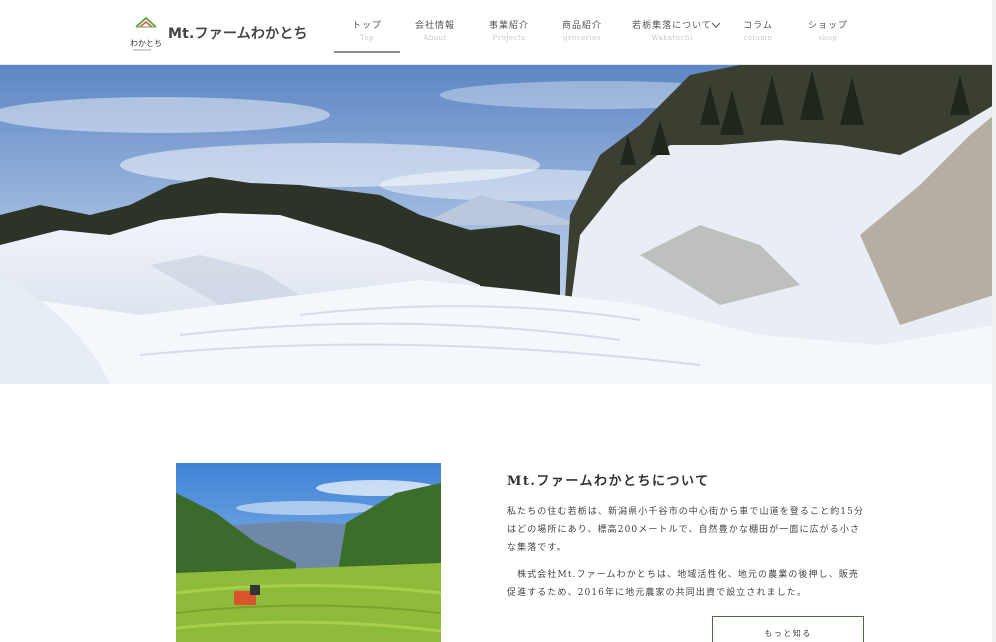  I want to click on nav-item-groceries: 商品紹介 groceries, so click(582, 30).